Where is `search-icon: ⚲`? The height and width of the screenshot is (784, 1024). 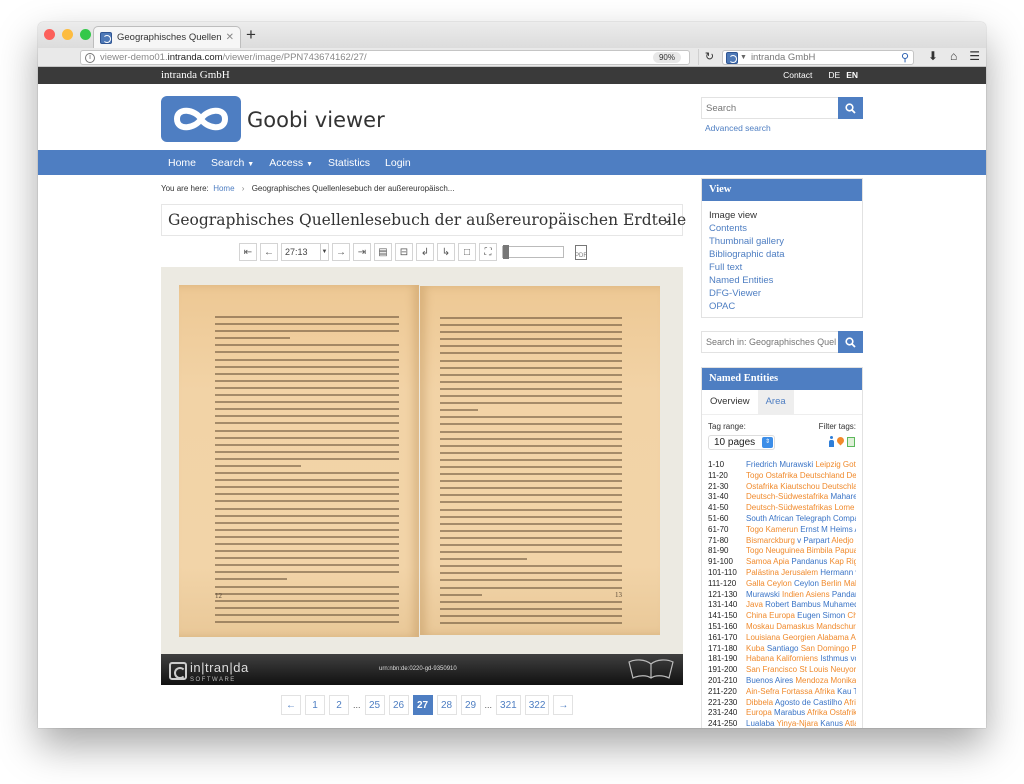 search-icon: ⚲ is located at coordinates (905, 57).